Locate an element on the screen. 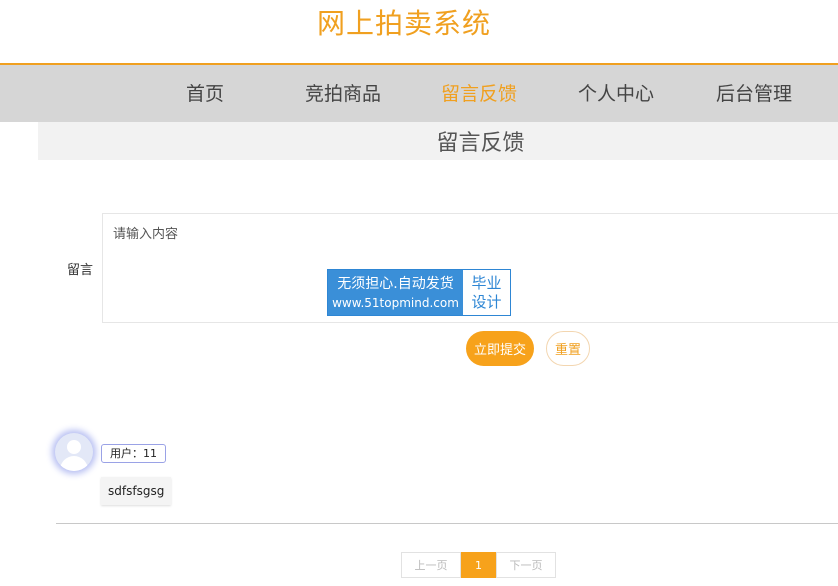 This screenshot has height=586, width=838. watermark-slogan: 无须担心.自动发货 is located at coordinates (395, 283).